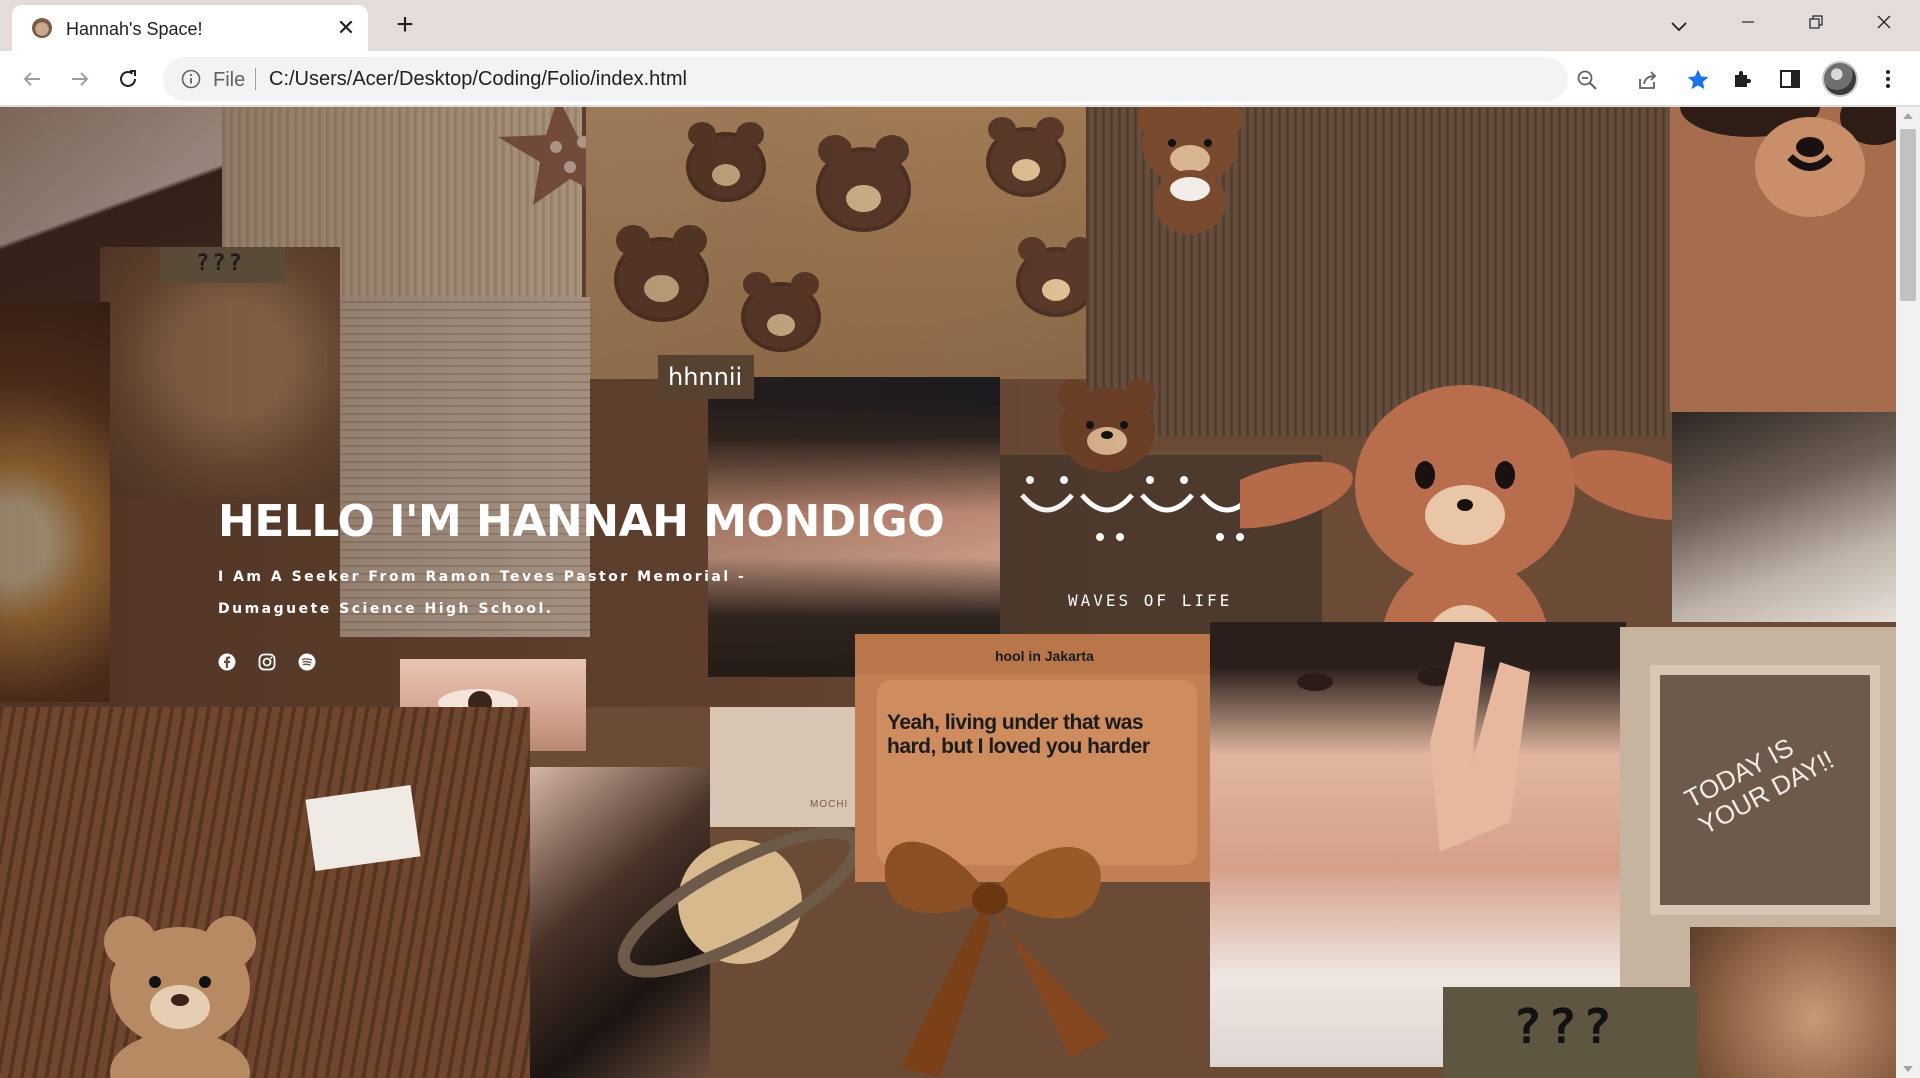  I want to click on side-panel-icon, so click(1790, 79).